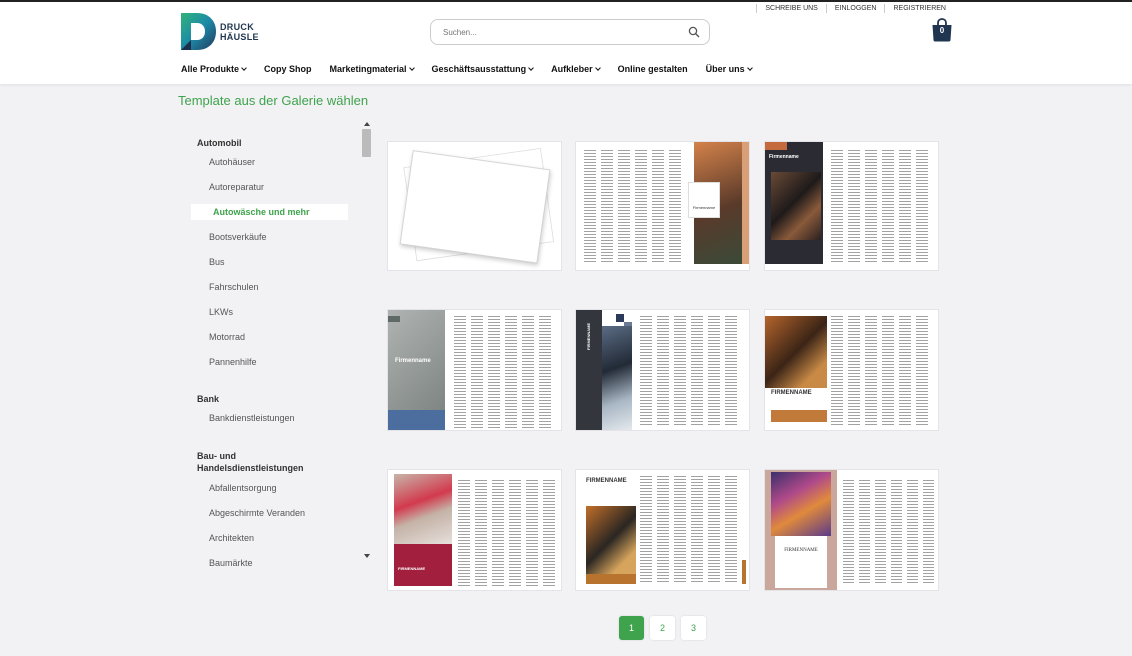 This screenshot has height=656, width=1132. I want to click on scroll-thumb, so click(366, 143).